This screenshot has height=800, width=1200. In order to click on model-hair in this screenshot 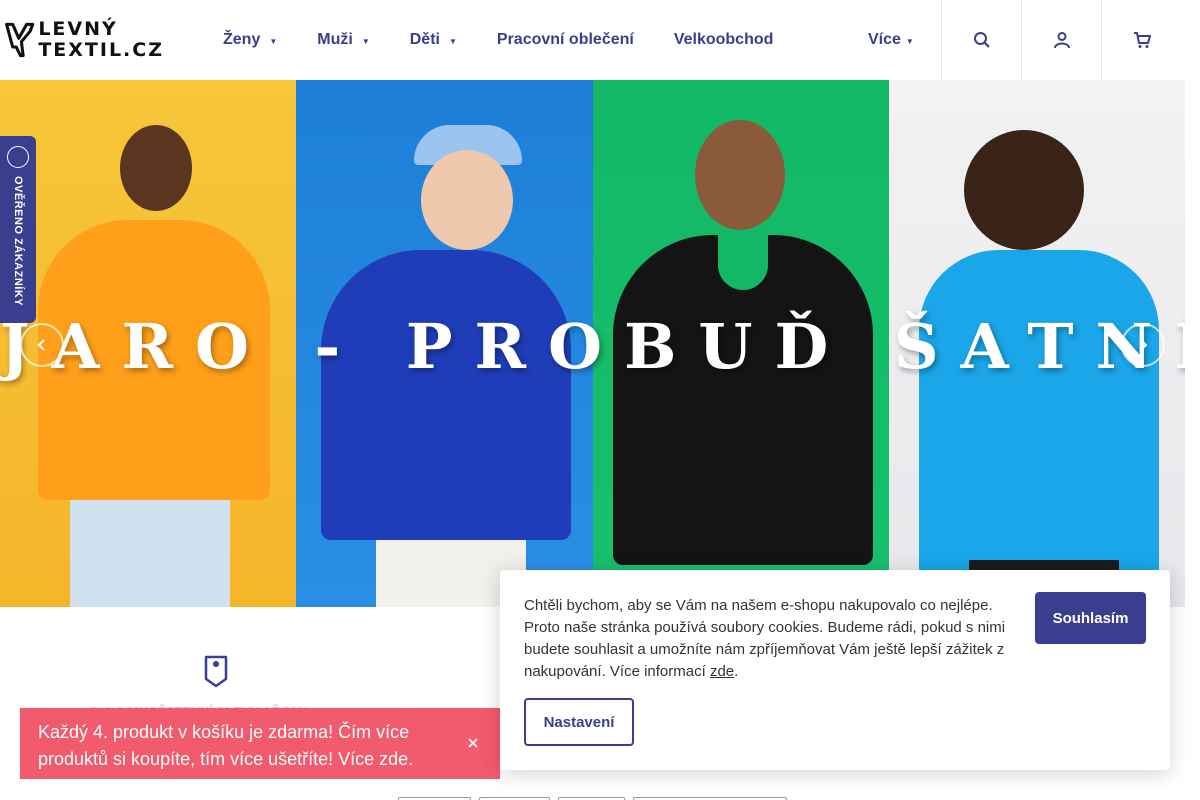, I will do `click(1024, 190)`.